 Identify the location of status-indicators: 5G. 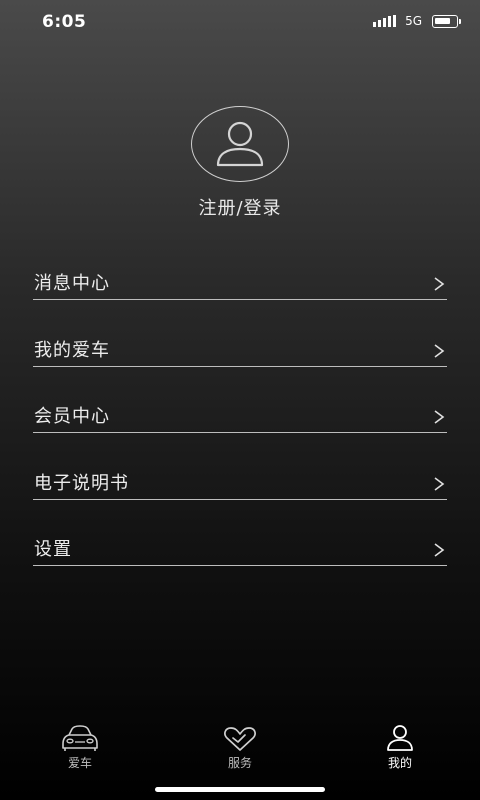
(417, 21).